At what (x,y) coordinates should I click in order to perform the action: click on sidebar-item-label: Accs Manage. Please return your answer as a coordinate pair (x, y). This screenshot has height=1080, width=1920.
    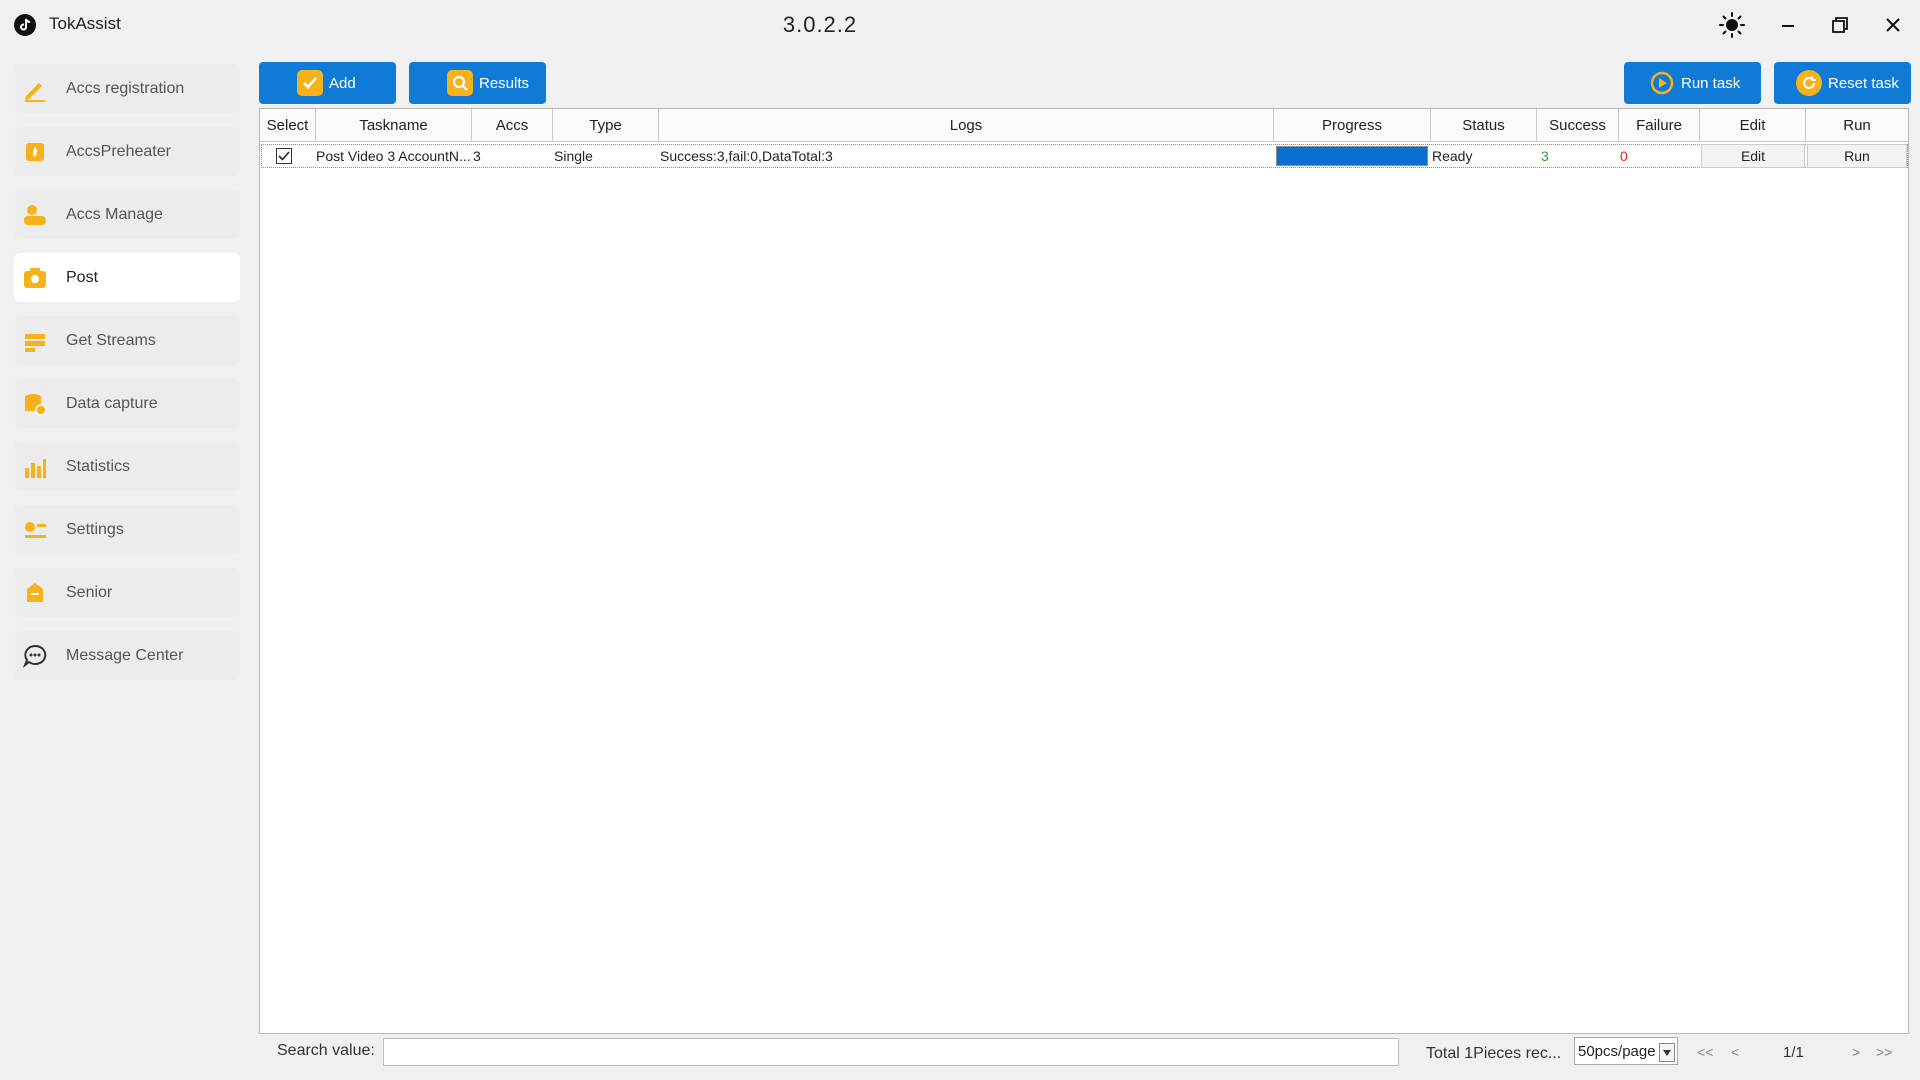
    Looking at the image, I should click on (114, 214).